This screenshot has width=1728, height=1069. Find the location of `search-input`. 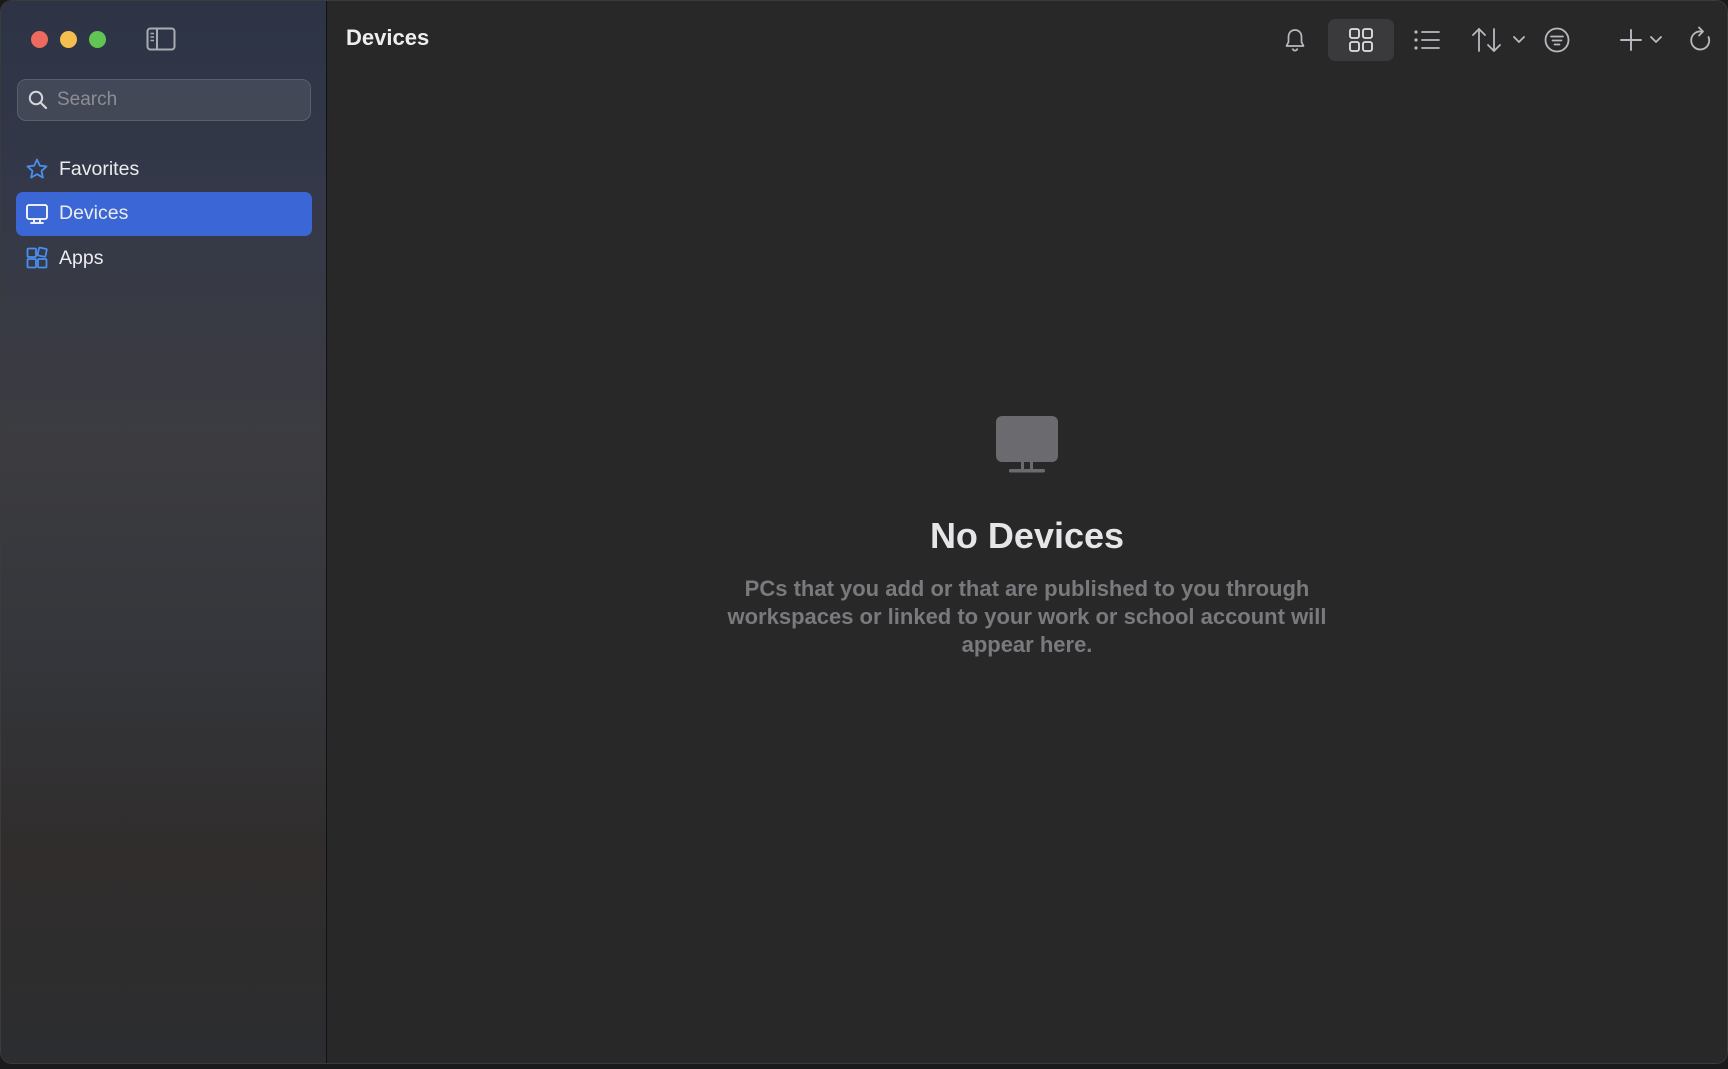

search-input is located at coordinates (177, 100).